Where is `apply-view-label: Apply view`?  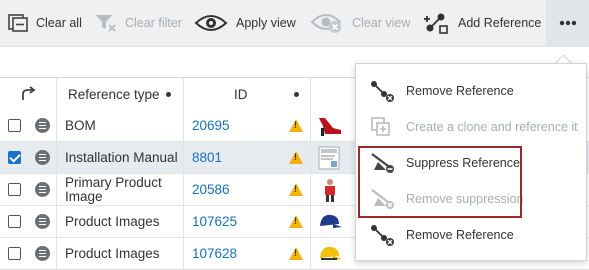
apply-view-label: Apply view is located at coordinates (266, 23).